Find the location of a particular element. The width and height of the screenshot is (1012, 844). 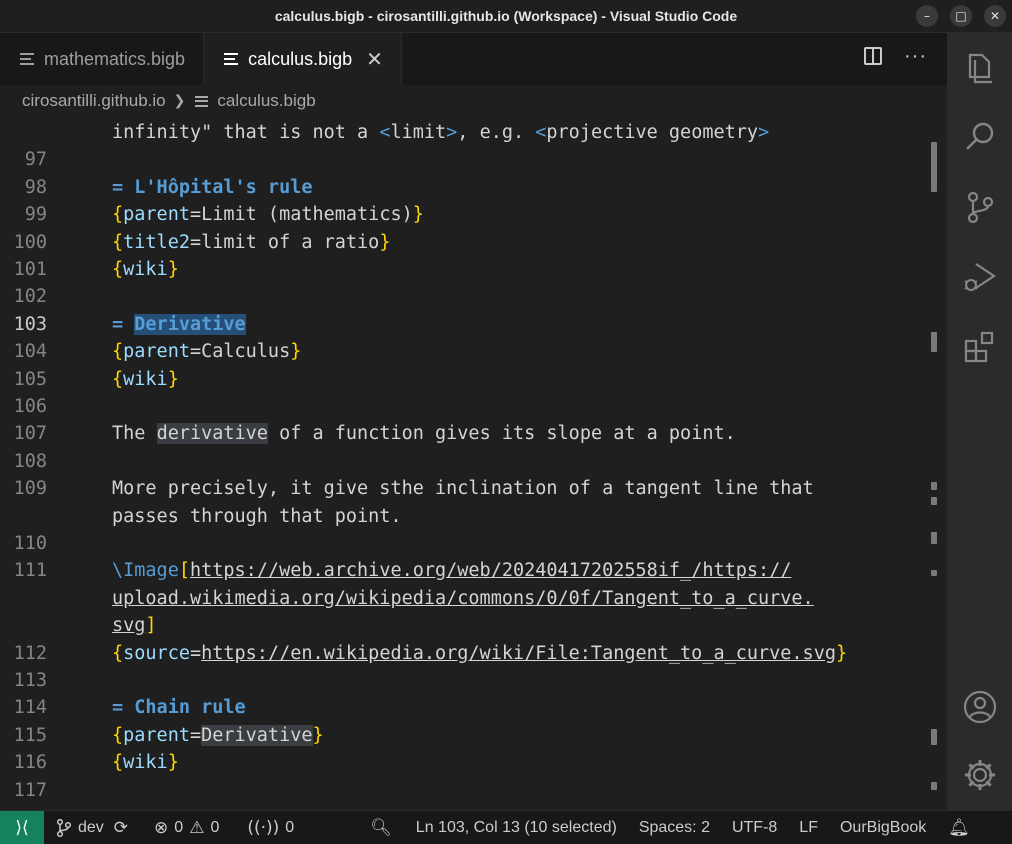

code-line: 105 {wiki} is located at coordinates (460, 379).